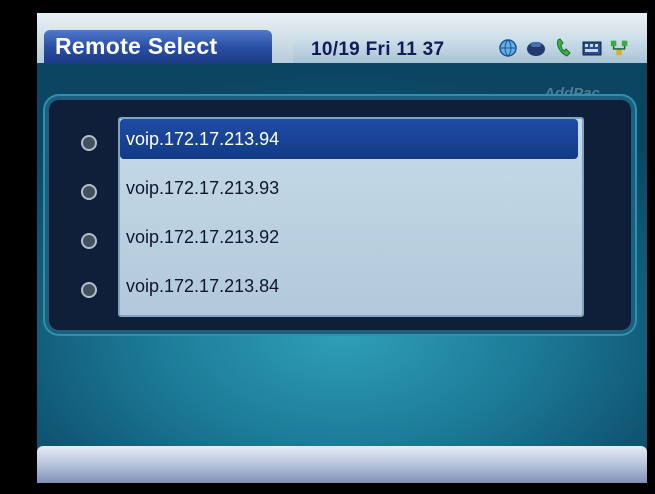 The image size is (655, 494). What do you see at coordinates (508, 48) in the screenshot?
I see `globe-icon` at bounding box center [508, 48].